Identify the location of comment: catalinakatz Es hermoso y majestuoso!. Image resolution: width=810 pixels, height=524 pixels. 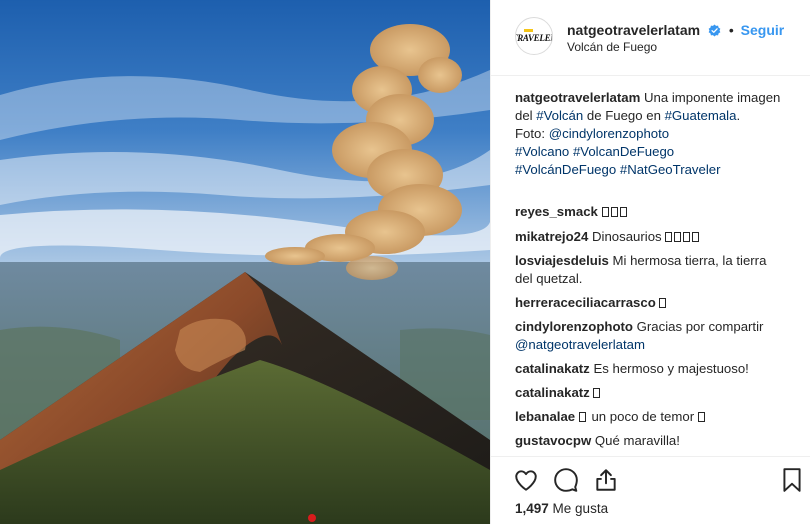
(650, 369).